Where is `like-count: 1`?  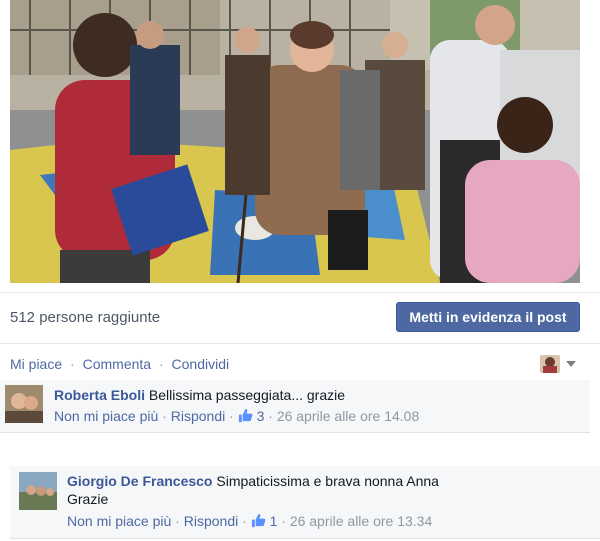
like-count: 1 is located at coordinates (274, 521).